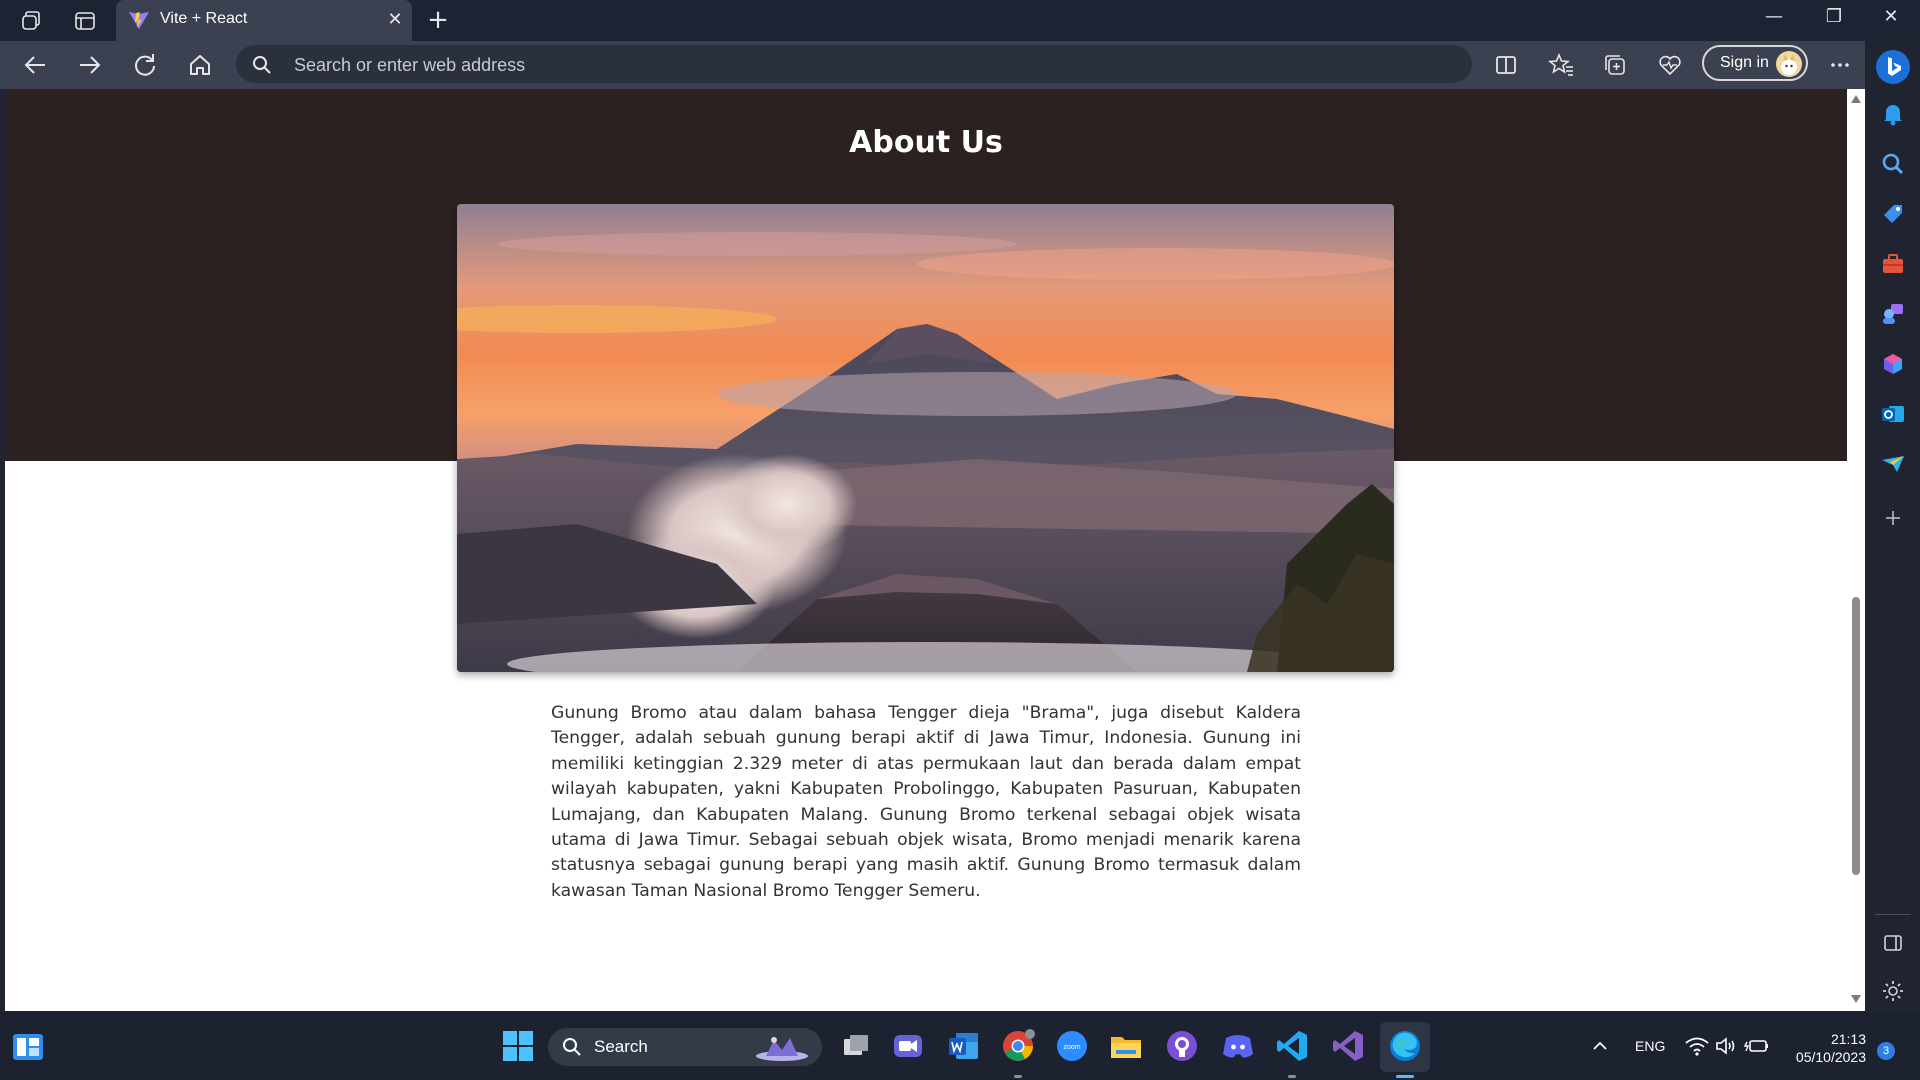  I want to click on hide-sidebar-icon, so click(1893, 943).